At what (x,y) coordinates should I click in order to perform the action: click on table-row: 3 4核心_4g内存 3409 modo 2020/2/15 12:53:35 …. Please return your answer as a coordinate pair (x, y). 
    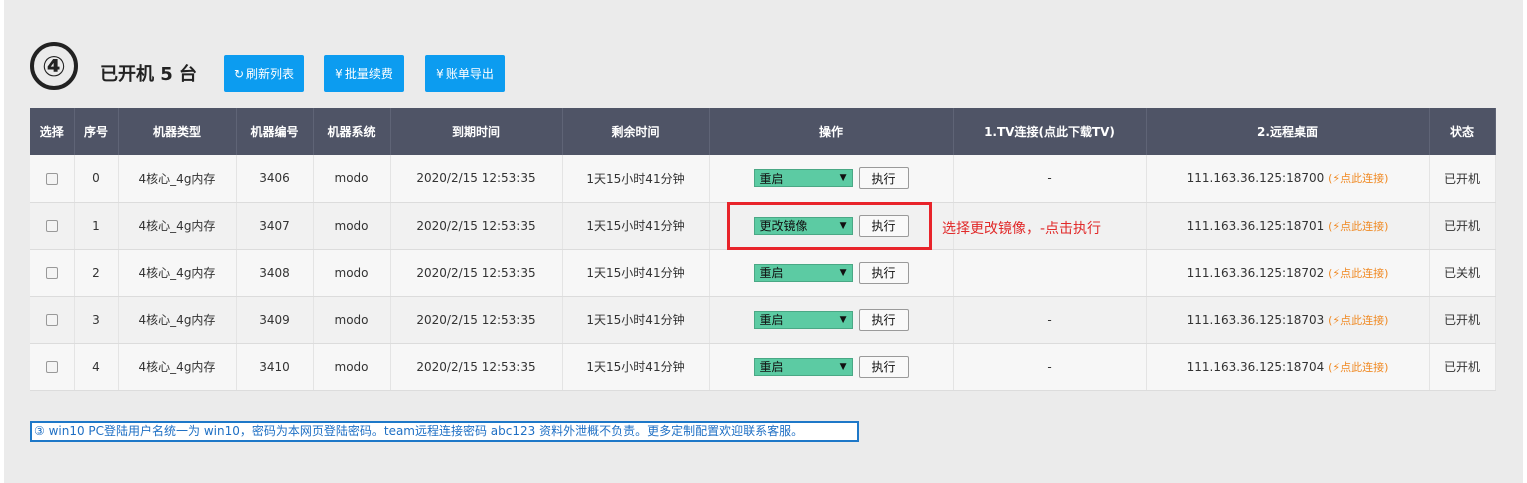
    Looking at the image, I should click on (763, 320).